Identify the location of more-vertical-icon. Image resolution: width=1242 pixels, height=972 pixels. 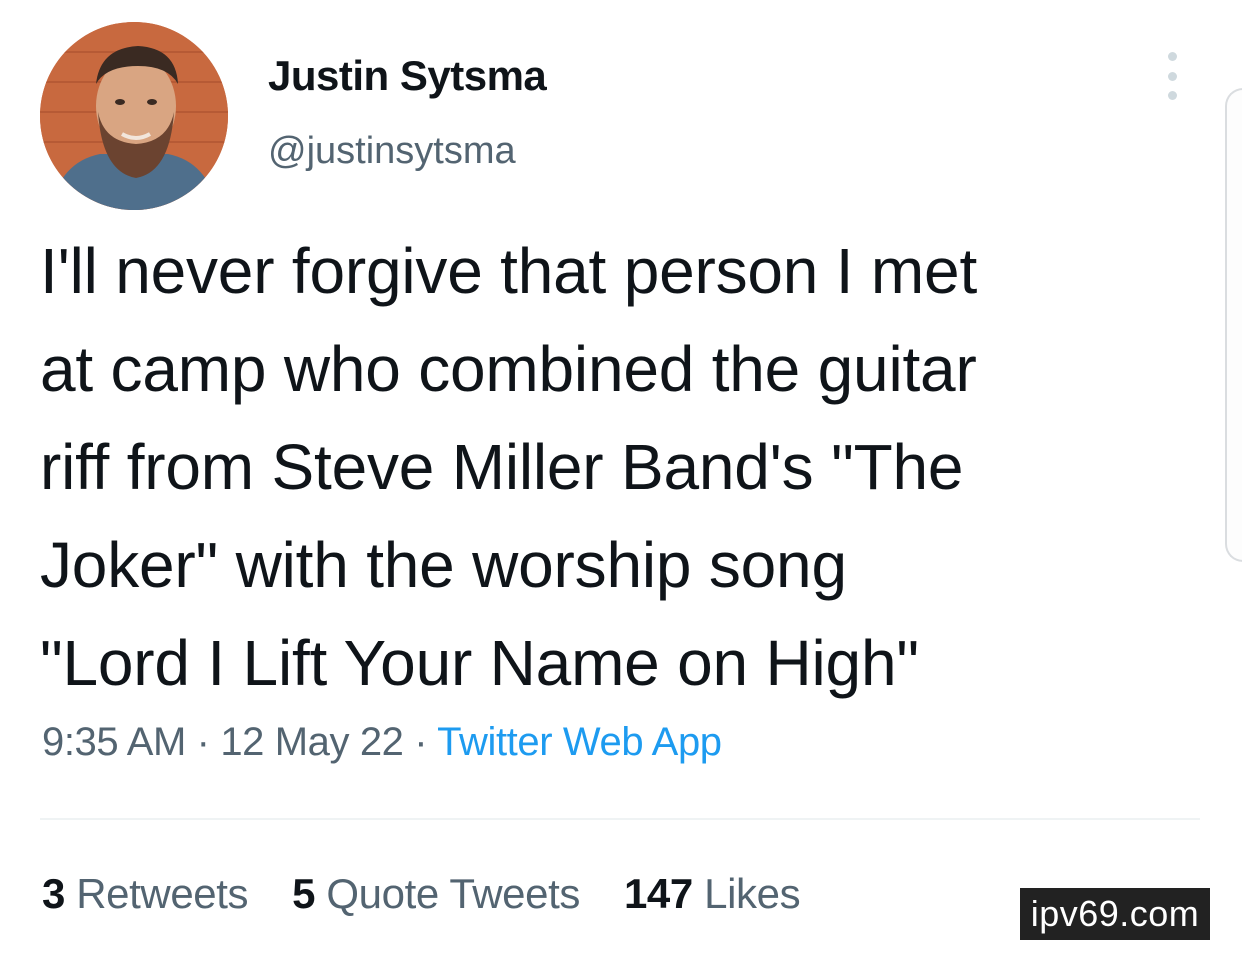
(1172, 56).